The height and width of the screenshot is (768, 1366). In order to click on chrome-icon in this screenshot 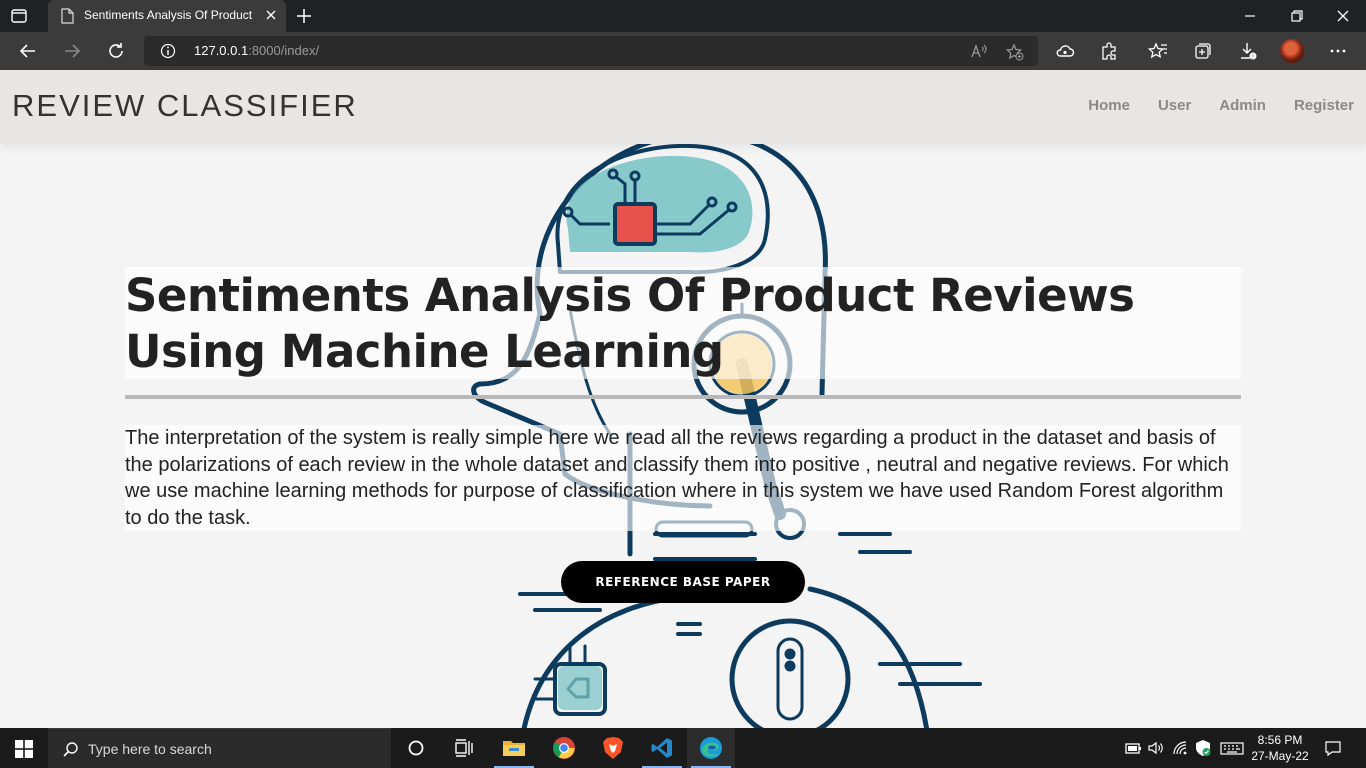, I will do `click(564, 748)`.